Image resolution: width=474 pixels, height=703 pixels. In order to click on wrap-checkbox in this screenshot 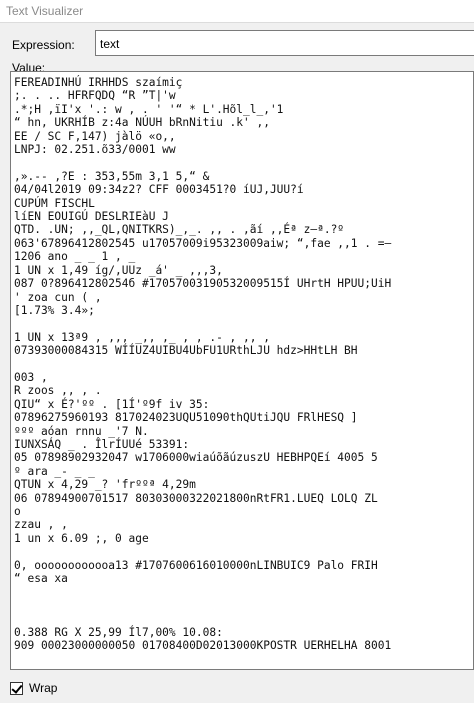, I will do `click(16, 688)`.